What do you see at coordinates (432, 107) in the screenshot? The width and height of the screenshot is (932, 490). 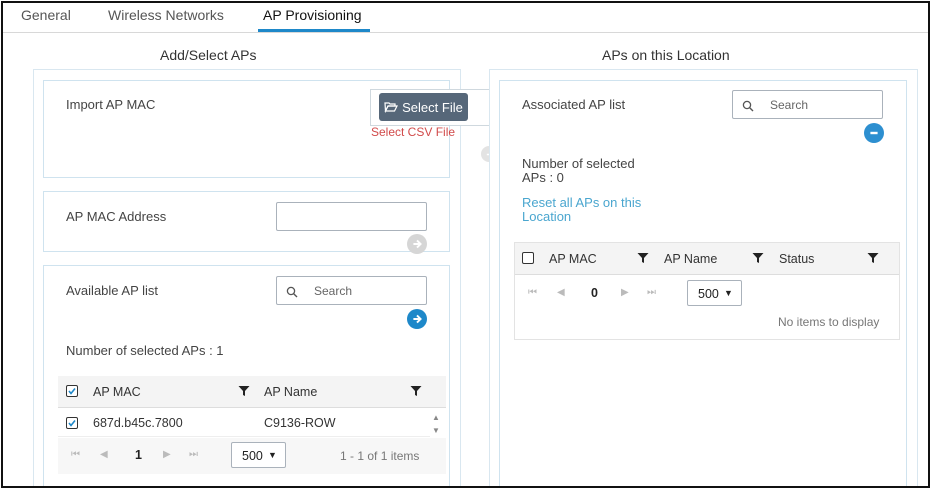 I see `select-file-label: Select File` at bounding box center [432, 107].